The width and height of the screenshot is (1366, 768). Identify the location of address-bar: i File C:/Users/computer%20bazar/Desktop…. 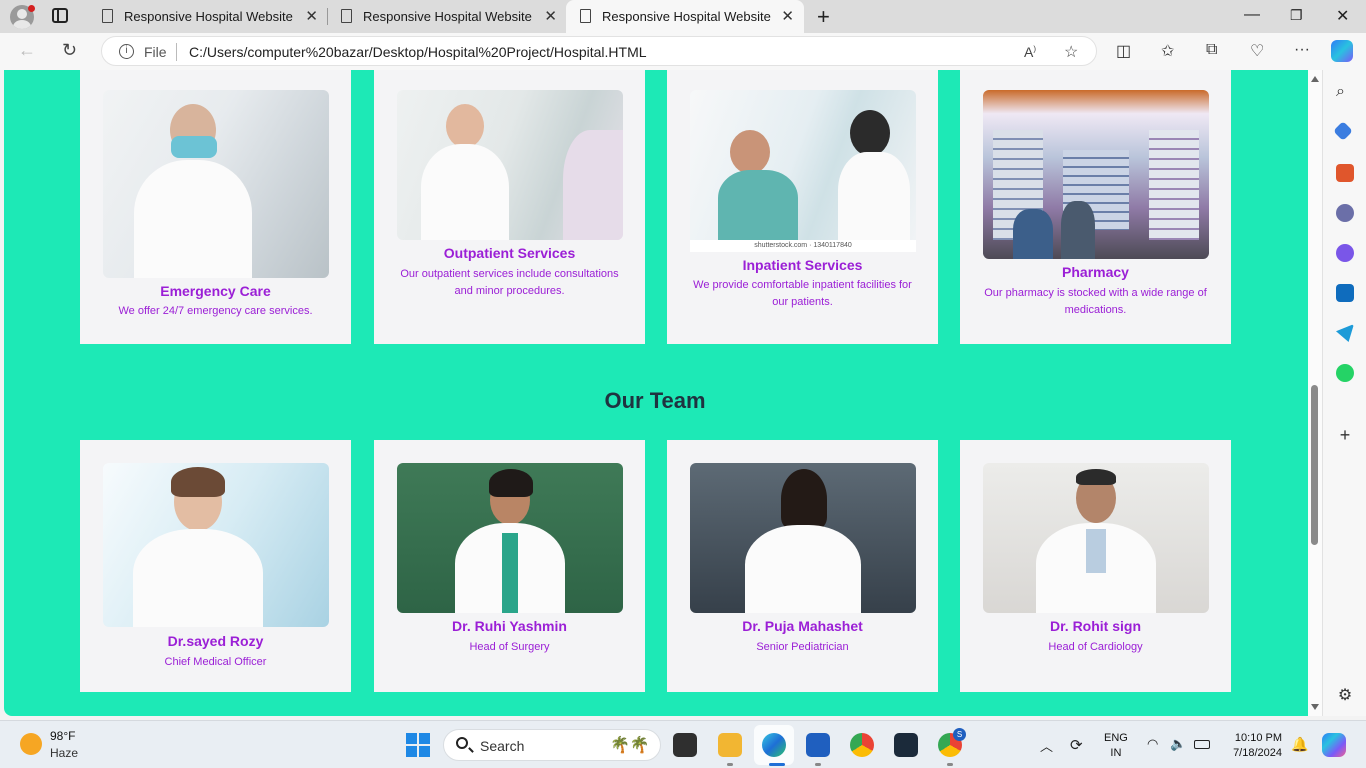
(599, 51).